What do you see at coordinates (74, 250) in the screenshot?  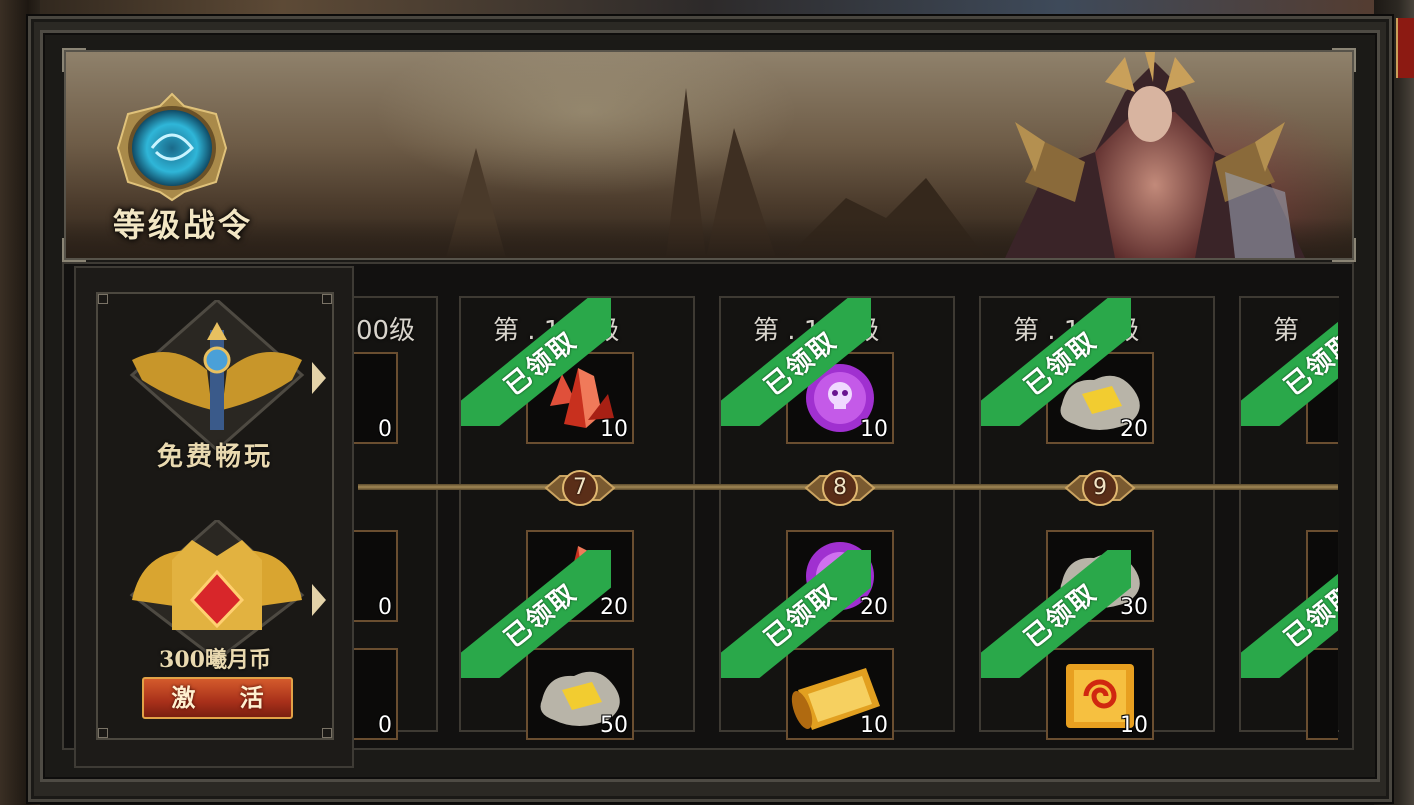 I see `banner-corner-bl` at bounding box center [74, 250].